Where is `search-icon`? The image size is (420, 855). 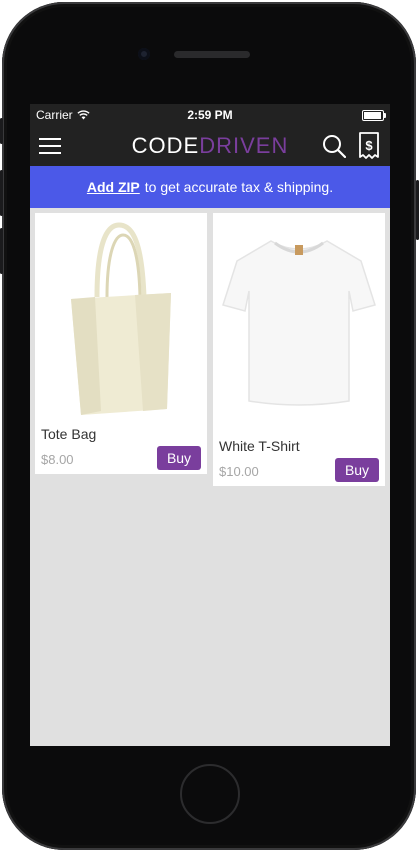 search-icon is located at coordinates (334, 146).